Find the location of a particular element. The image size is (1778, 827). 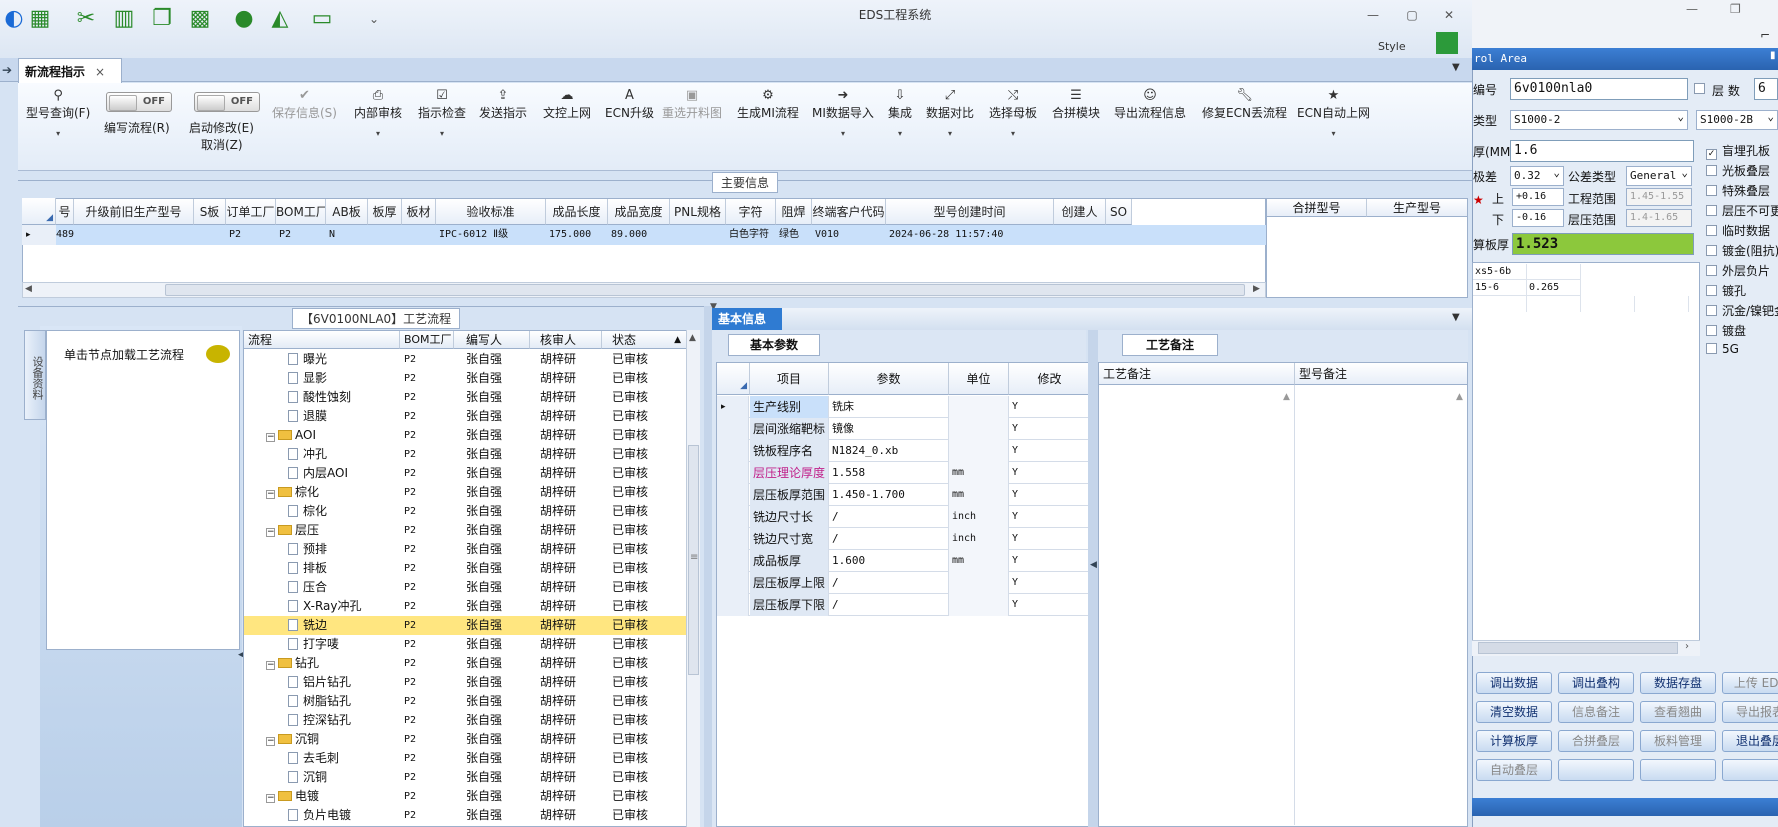

param-row: 铣边尺寸长 / inch Y is located at coordinates (904, 517).